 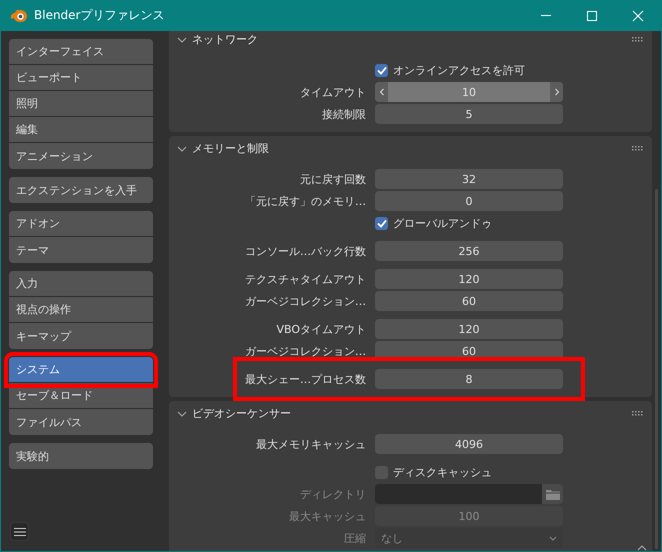 I want to click on field-label: テクスチャタイムアウト, so click(x=305, y=279).